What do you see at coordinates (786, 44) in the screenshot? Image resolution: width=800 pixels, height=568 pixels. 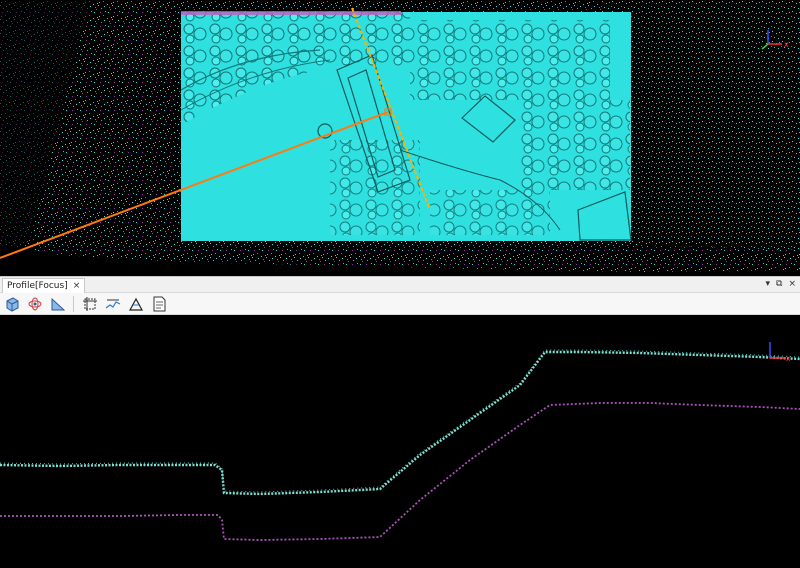 I see `plan-axis-x-label: x` at bounding box center [786, 44].